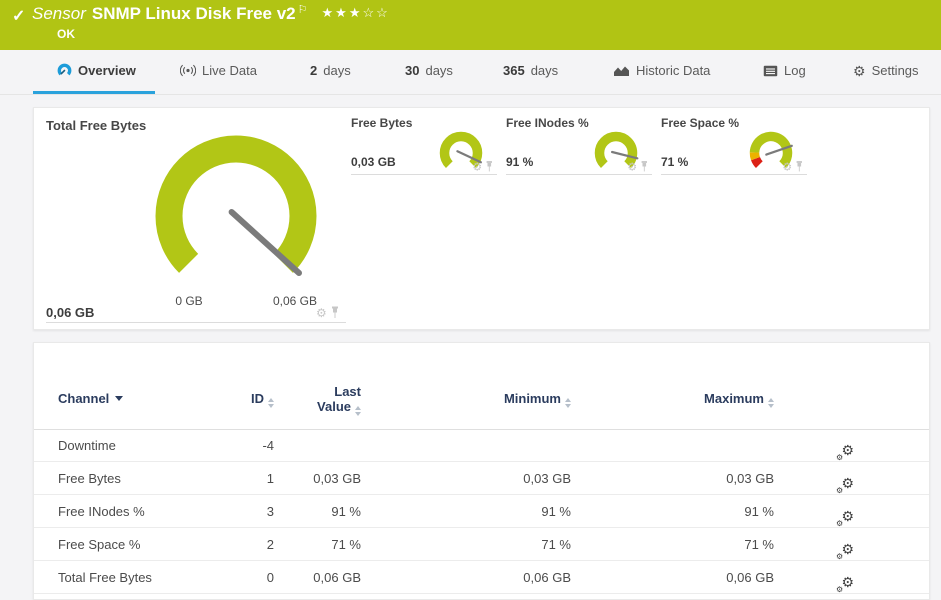 The width and height of the screenshot is (941, 600). I want to click on flag-icon: ⚐, so click(303, 10).